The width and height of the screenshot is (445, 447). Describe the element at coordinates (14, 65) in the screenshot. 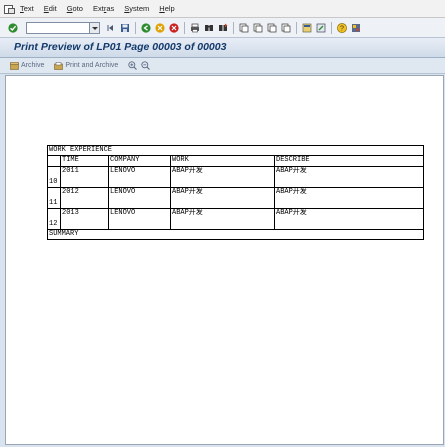

I see `archive-icon` at that location.